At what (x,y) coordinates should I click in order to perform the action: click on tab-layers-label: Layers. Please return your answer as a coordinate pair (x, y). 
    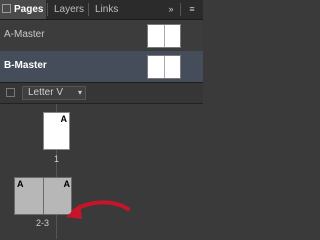
    Looking at the image, I should click on (69, 9).